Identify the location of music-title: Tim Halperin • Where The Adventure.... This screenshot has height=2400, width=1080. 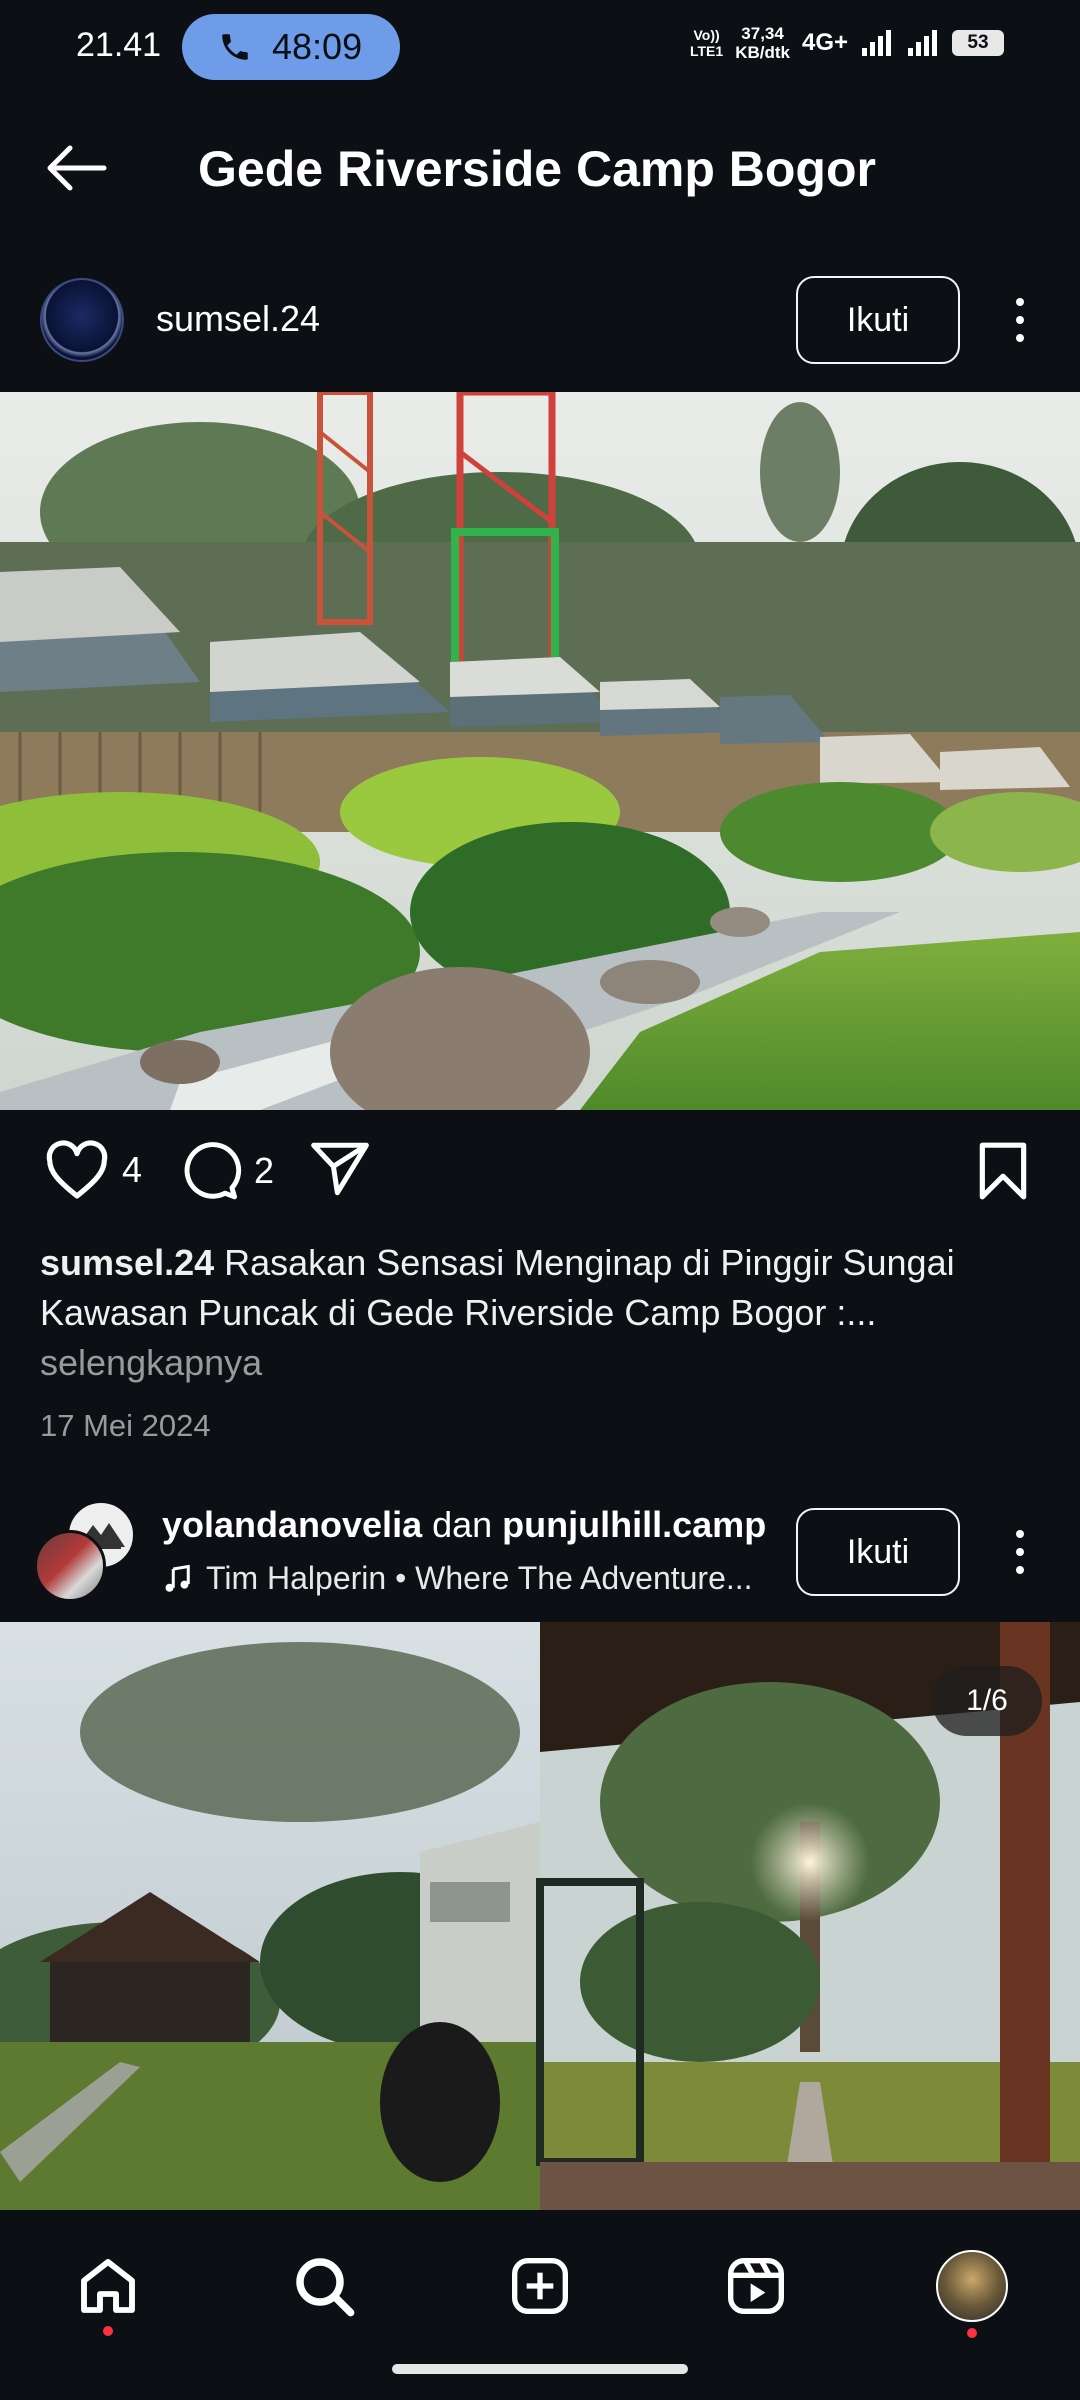
(479, 1578).